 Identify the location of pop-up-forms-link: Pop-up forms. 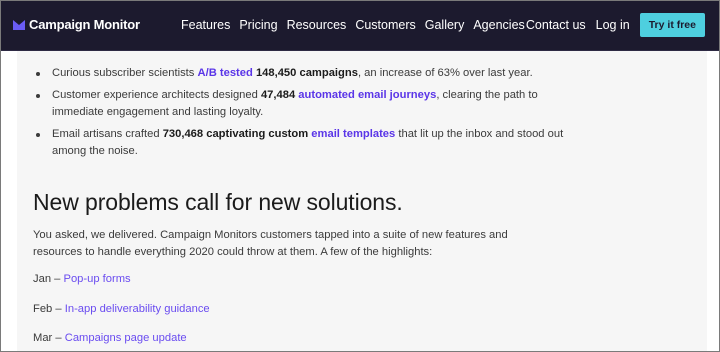
(97, 279).